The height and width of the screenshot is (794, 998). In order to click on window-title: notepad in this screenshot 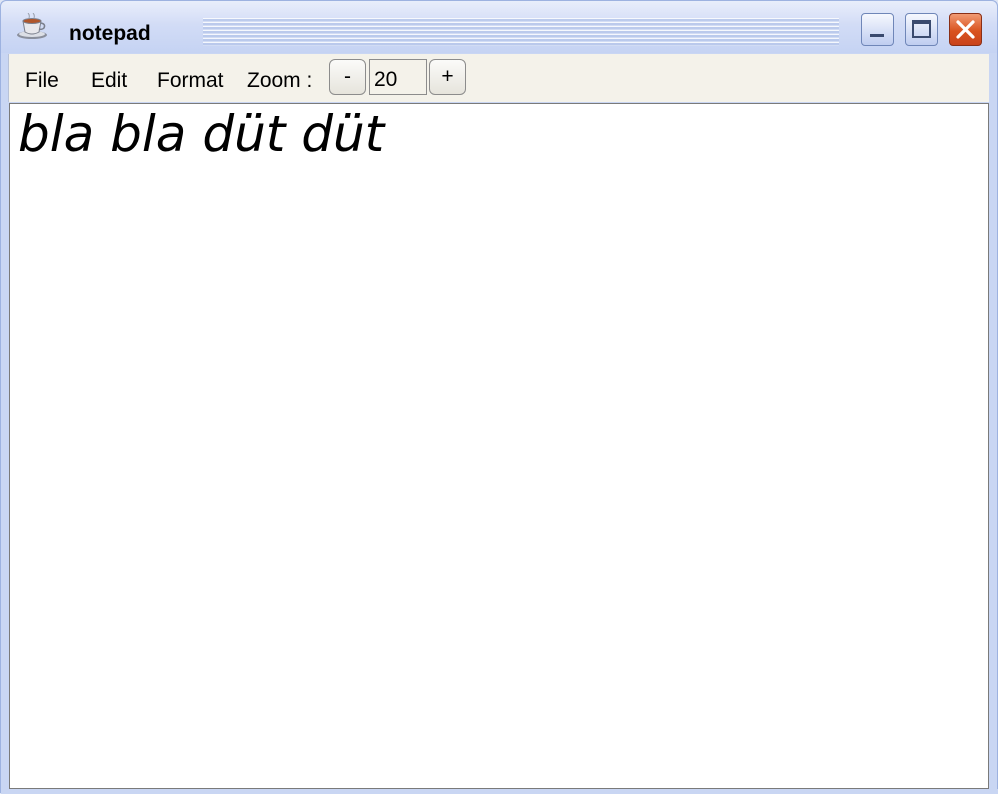, I will do `click(110, 33)`.